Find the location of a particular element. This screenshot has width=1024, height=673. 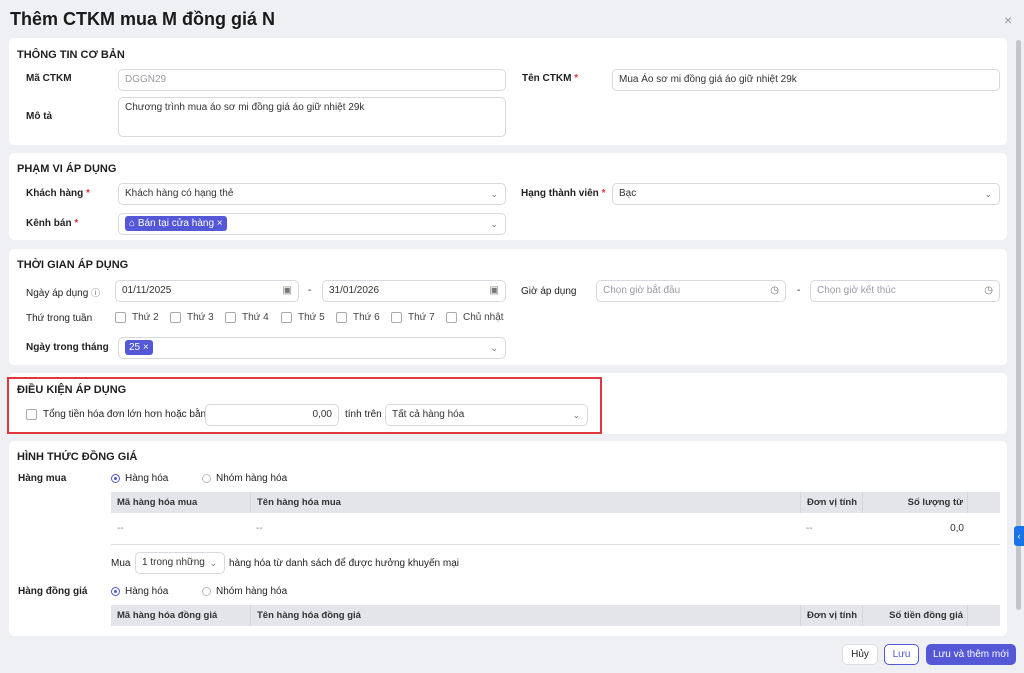

section-heading: THỜI GIAN ÁP DỤNG is located at coordinates (73, 265).